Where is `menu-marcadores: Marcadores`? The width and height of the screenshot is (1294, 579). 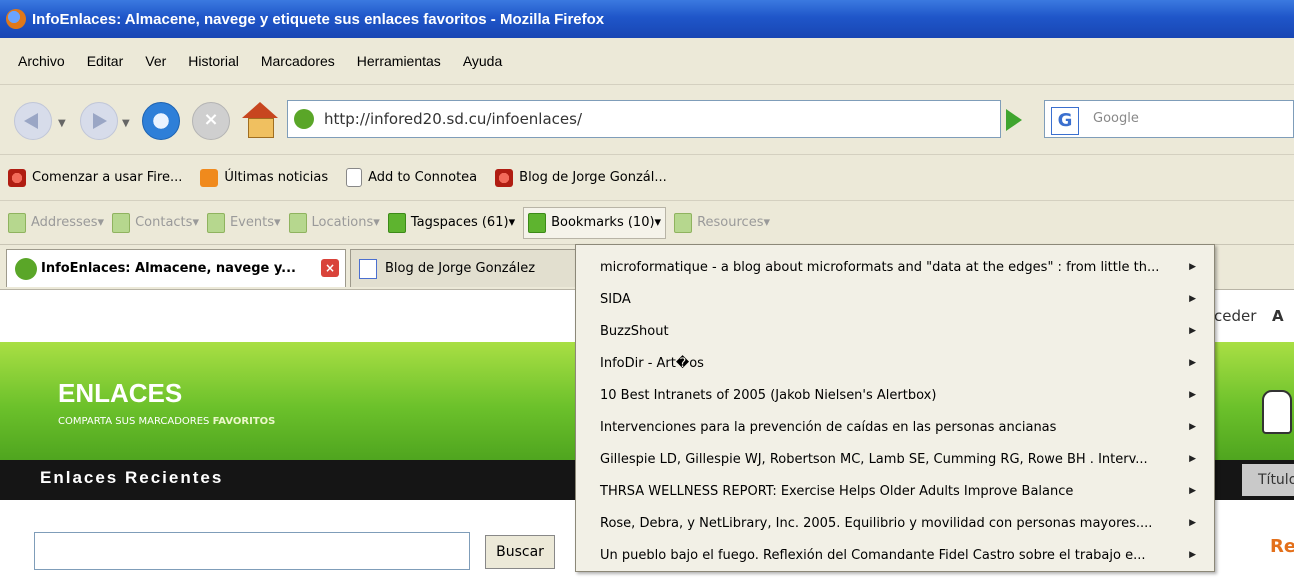 menu-marcadores: Marcadores is located at coordinates (298, 61).